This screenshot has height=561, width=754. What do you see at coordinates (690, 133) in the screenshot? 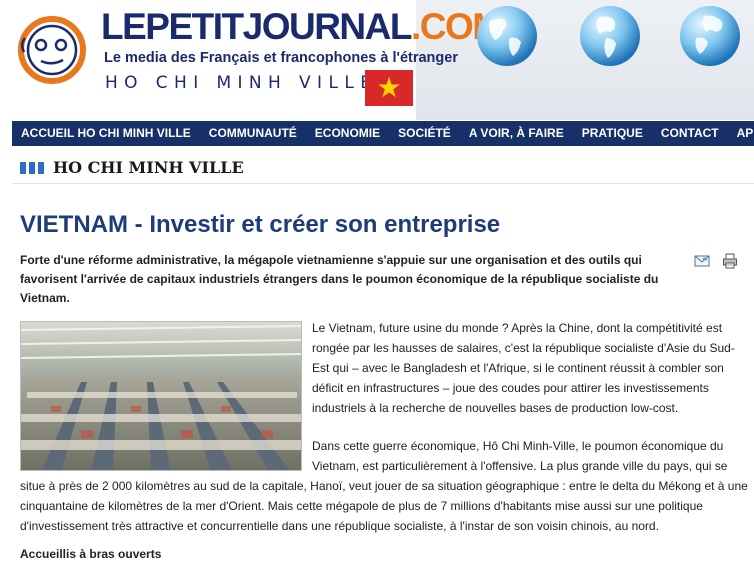
I see `nav-item-contact: CONTACT` at bounding box center [690, 133].